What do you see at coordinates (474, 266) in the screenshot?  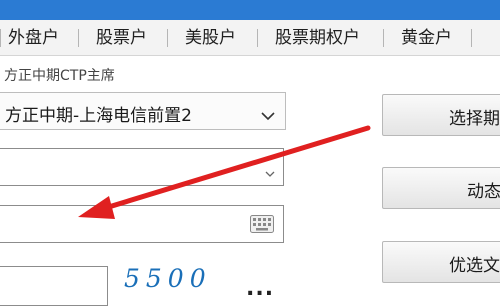 I see `optimize-server-label: 优选文` at bounding box center [474, 266].